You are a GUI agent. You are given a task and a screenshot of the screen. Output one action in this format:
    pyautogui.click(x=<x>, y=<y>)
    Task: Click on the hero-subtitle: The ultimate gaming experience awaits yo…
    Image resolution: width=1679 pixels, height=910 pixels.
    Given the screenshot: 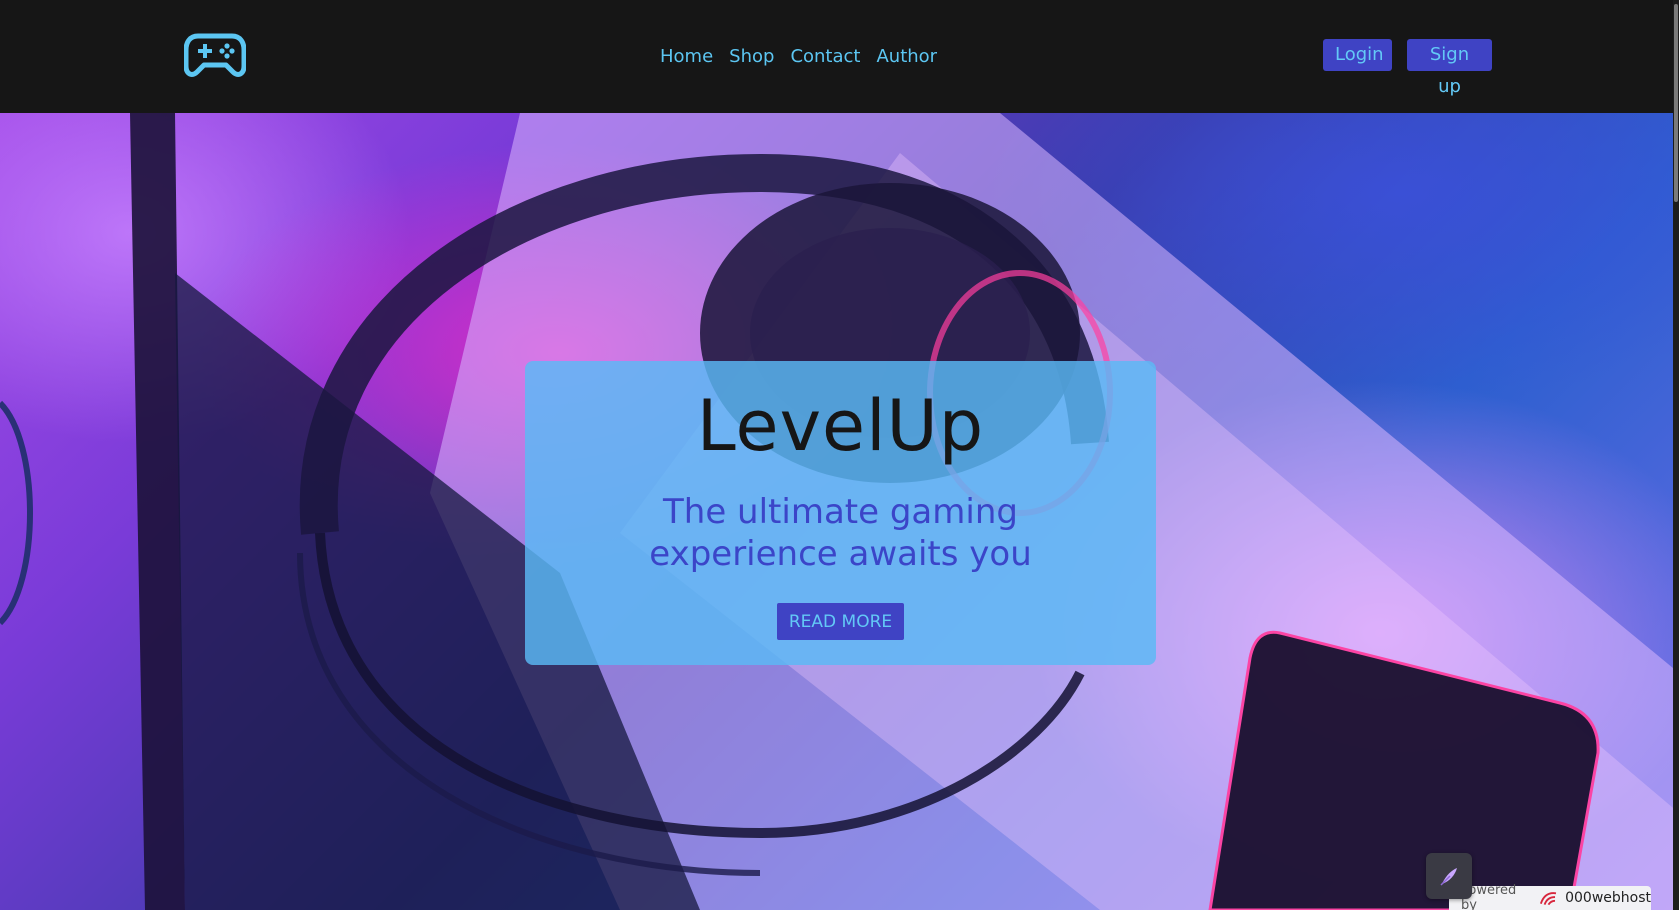 What is the action you would take?
    pyautogui.click(x=840, y=533)
    